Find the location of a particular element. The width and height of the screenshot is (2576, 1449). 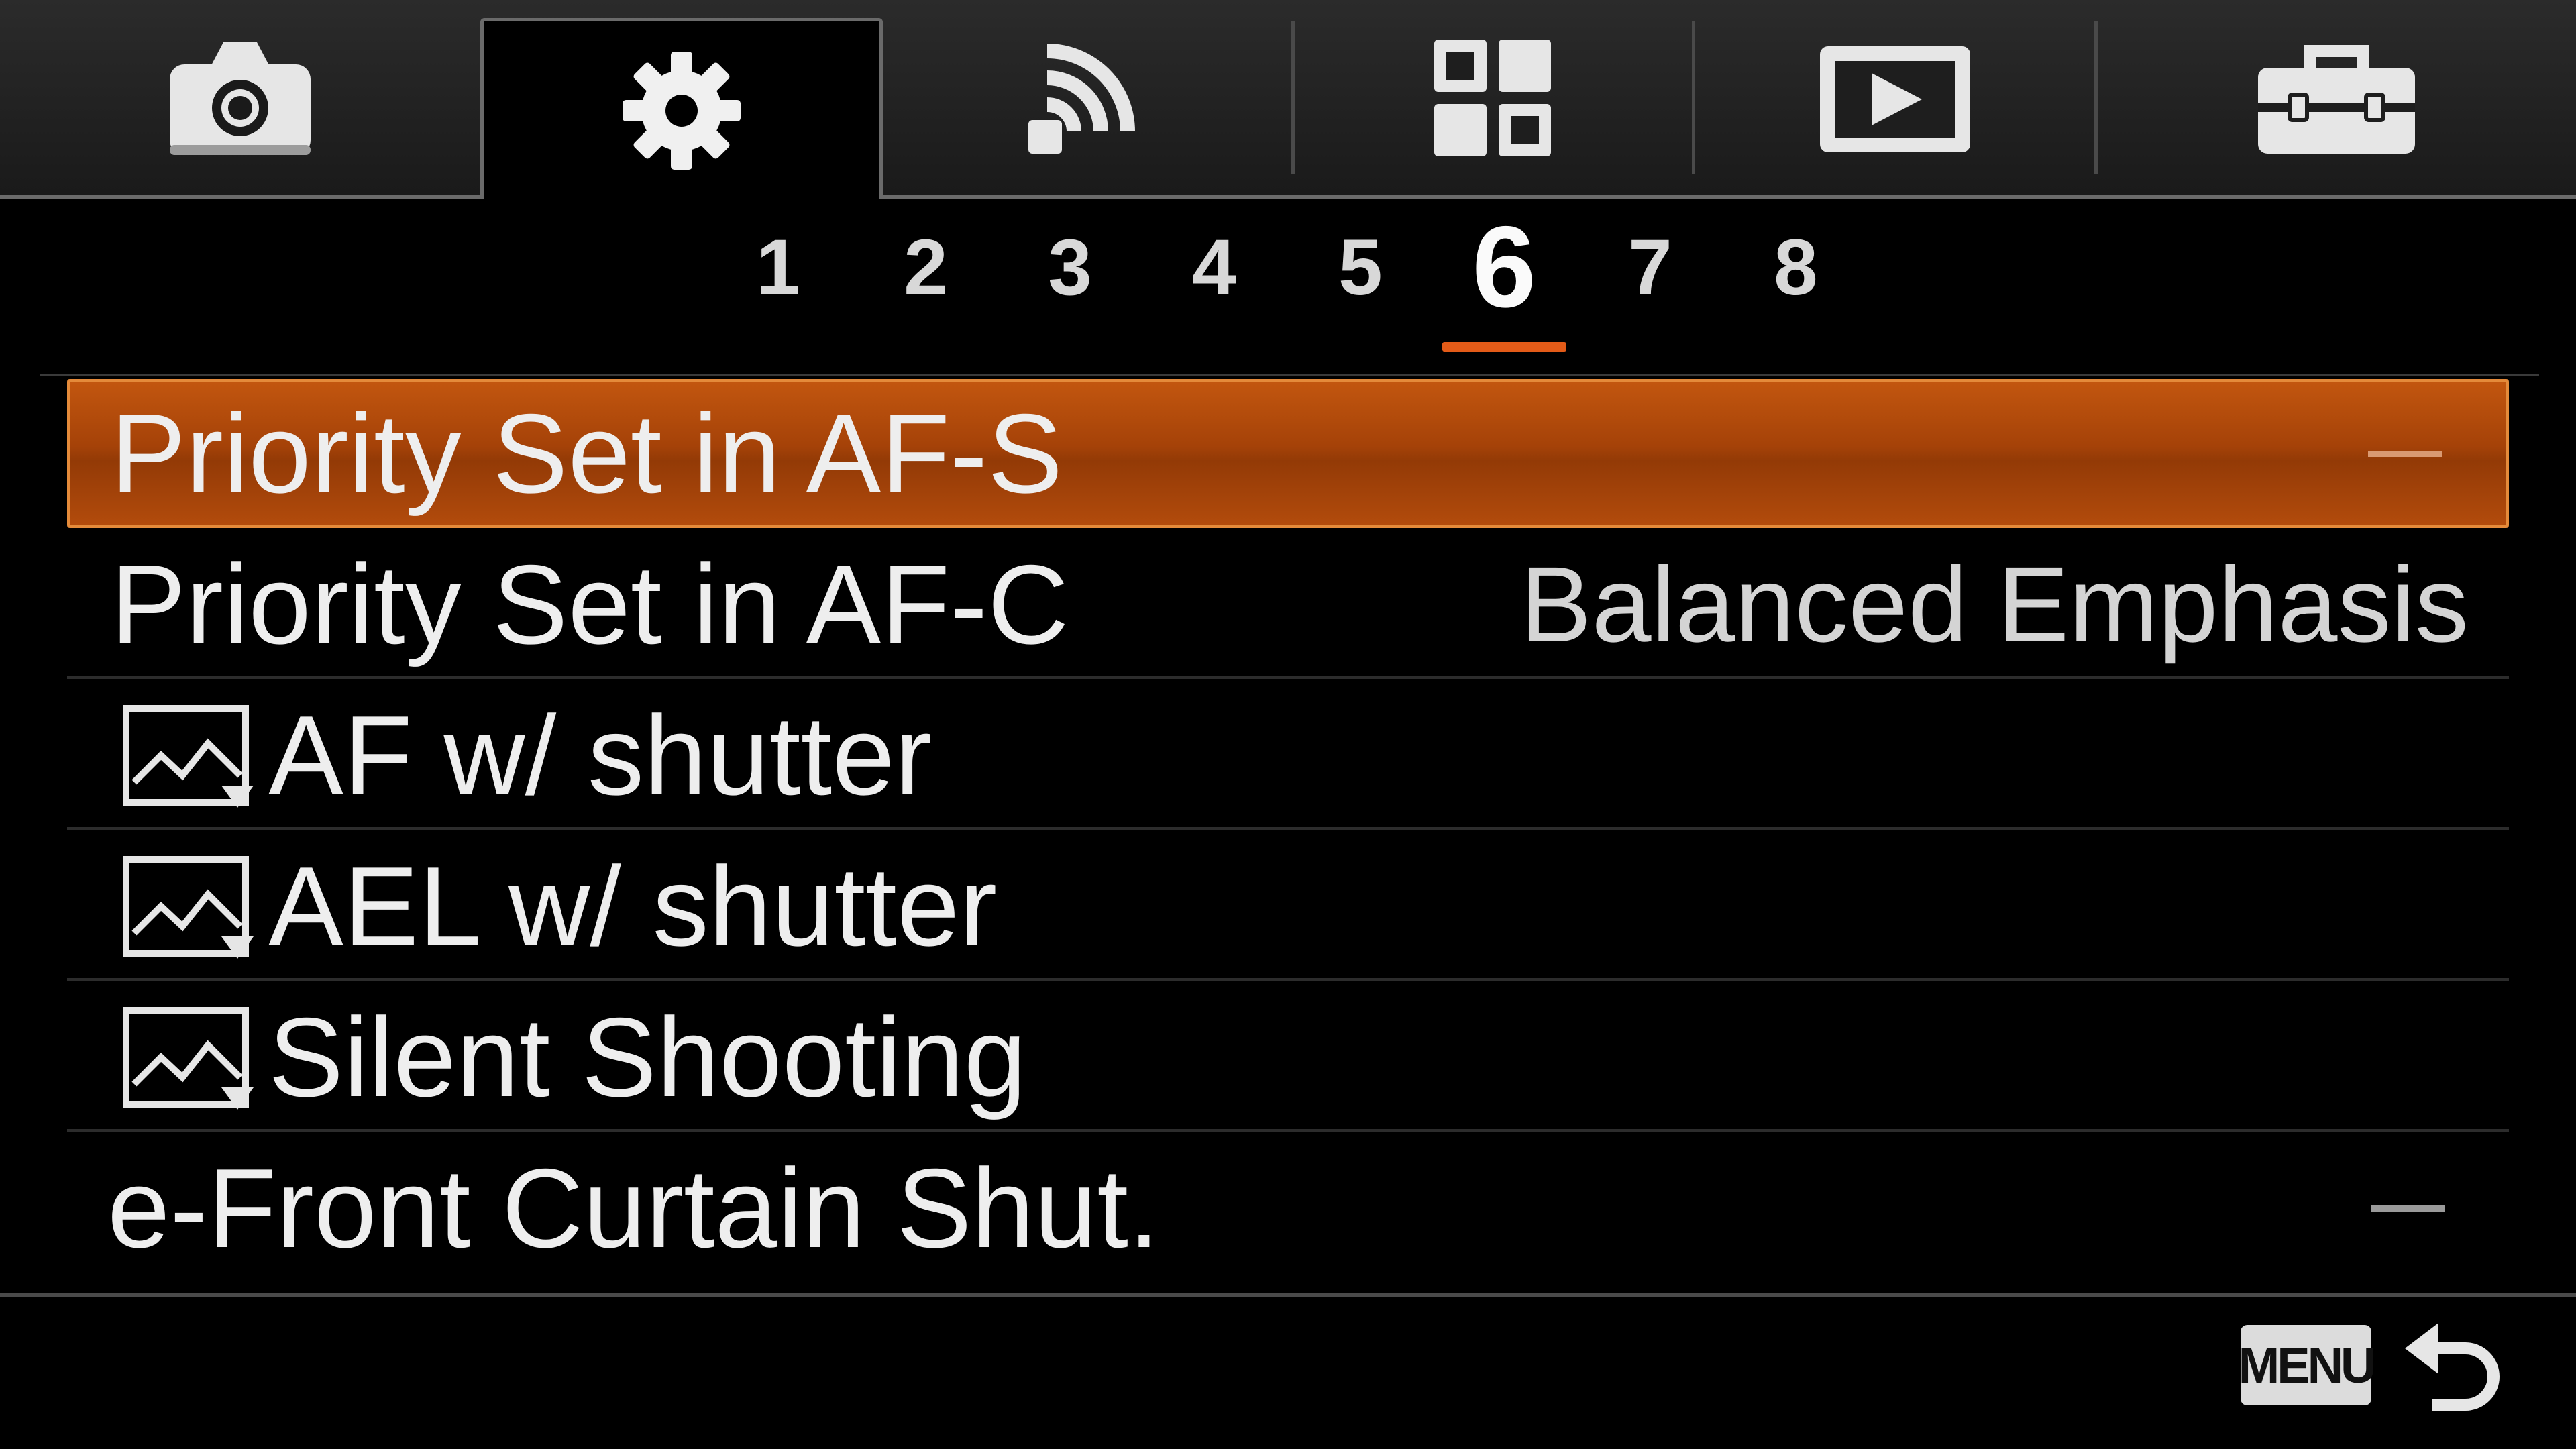

tab-applications is located at coordinates (1492, 97).